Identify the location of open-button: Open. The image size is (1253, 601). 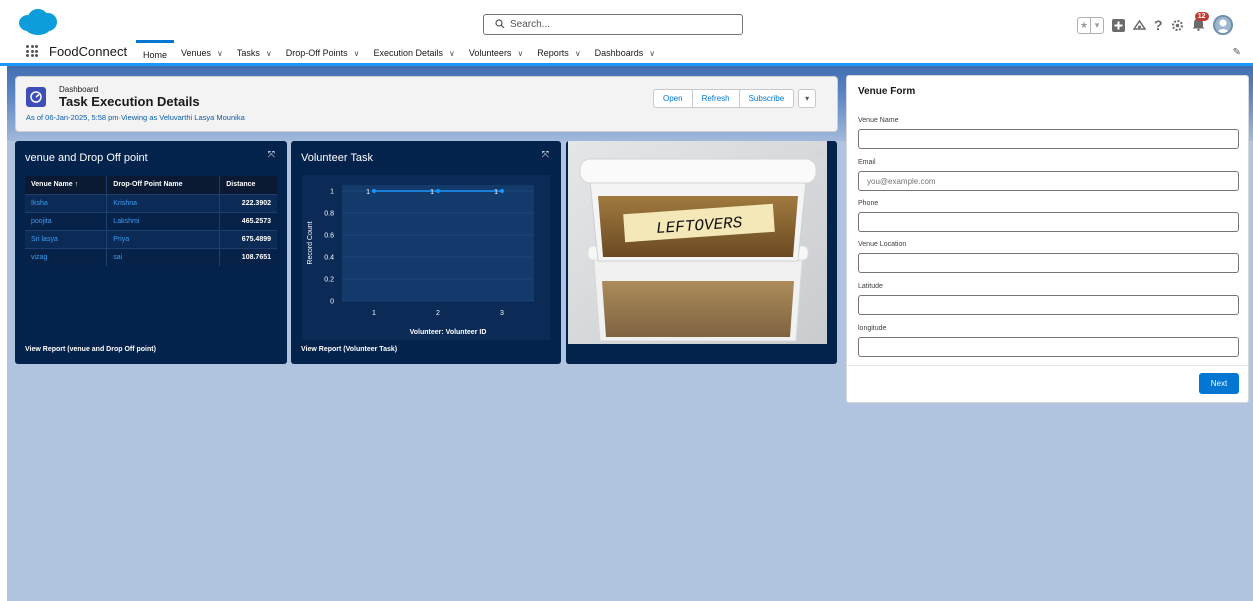
(673, 98).